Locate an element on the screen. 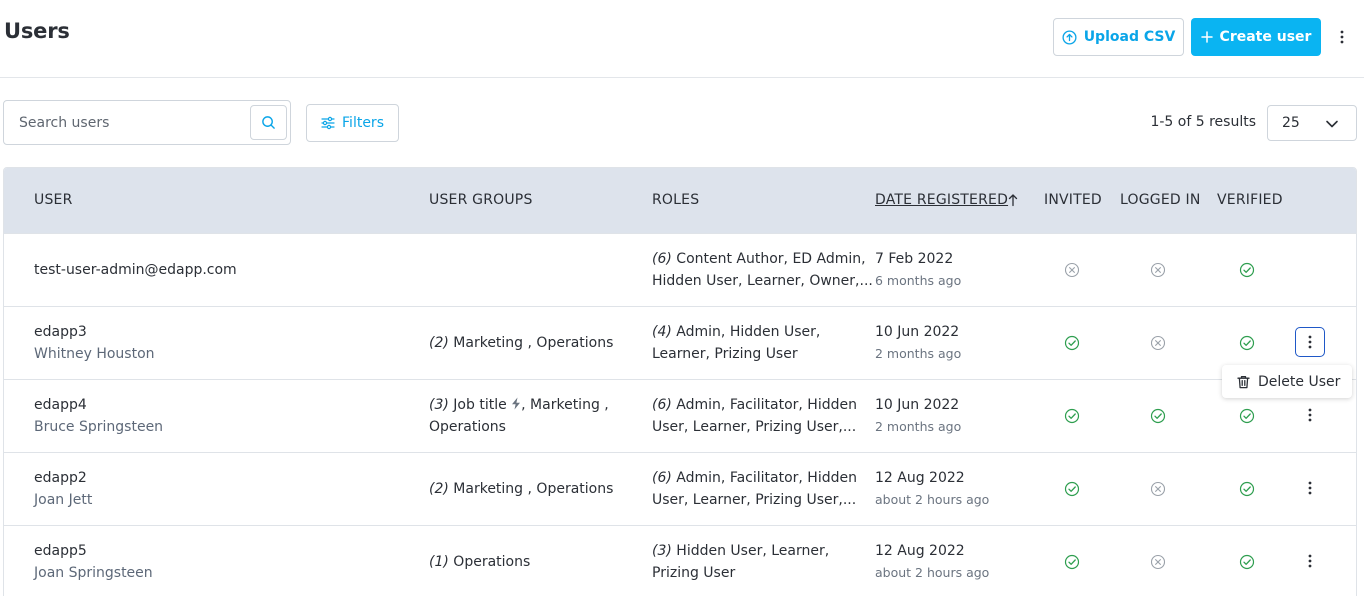 This screenshot has width=1364, height=596. roles-text: Admin, Hidden User, is located at coordinates (748, 332).